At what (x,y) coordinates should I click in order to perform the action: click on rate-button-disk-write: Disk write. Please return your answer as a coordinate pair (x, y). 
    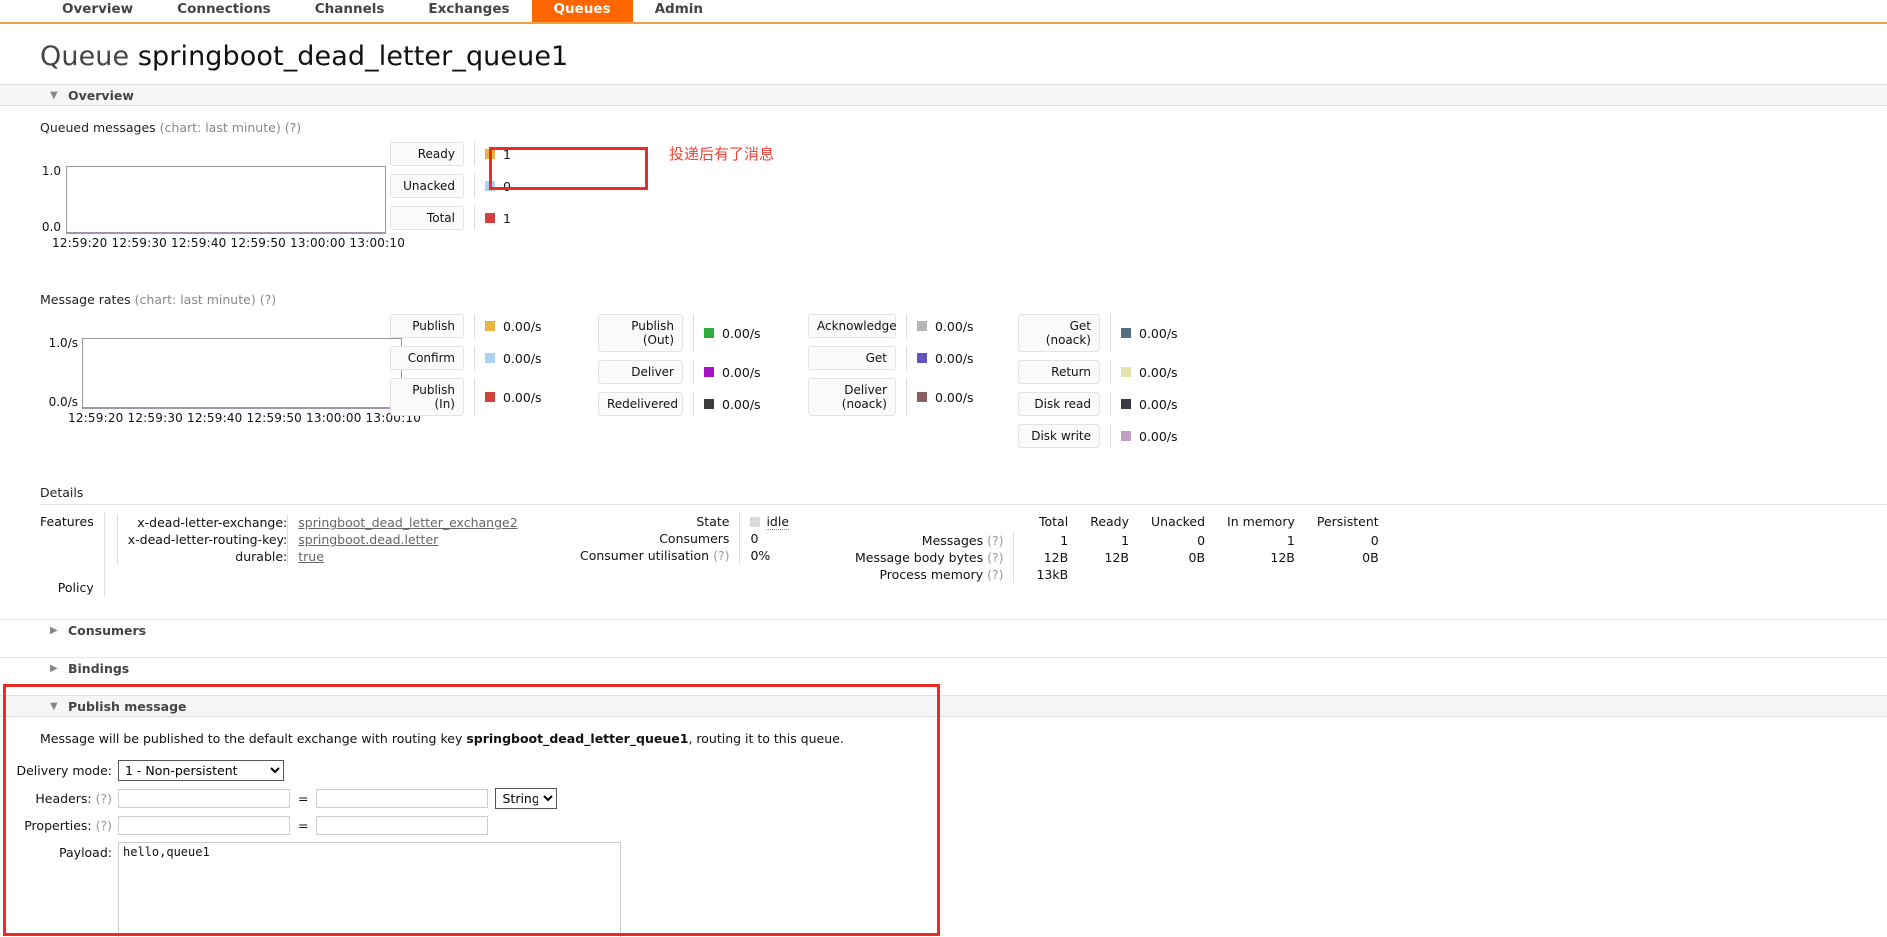
    Looking at the image, I should click on (1059, 436).